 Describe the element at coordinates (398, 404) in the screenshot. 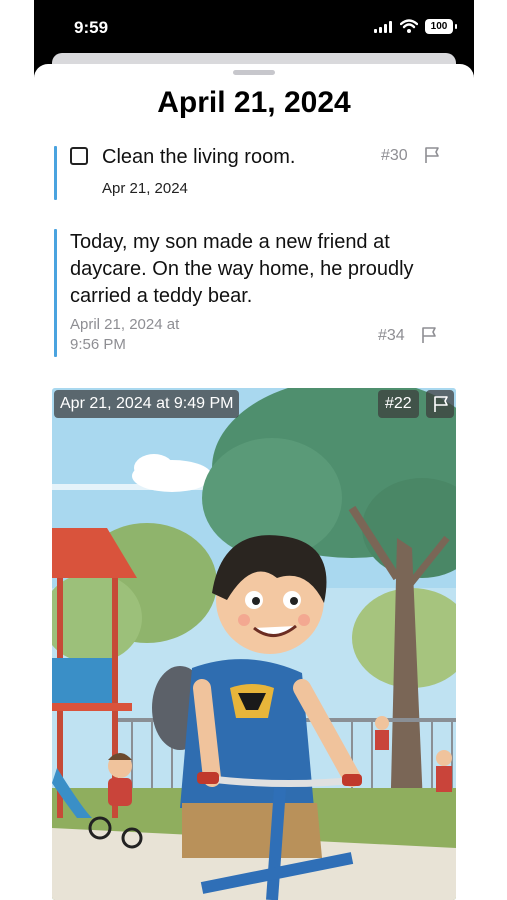

I see `entry-number-badge: #22` at that location.